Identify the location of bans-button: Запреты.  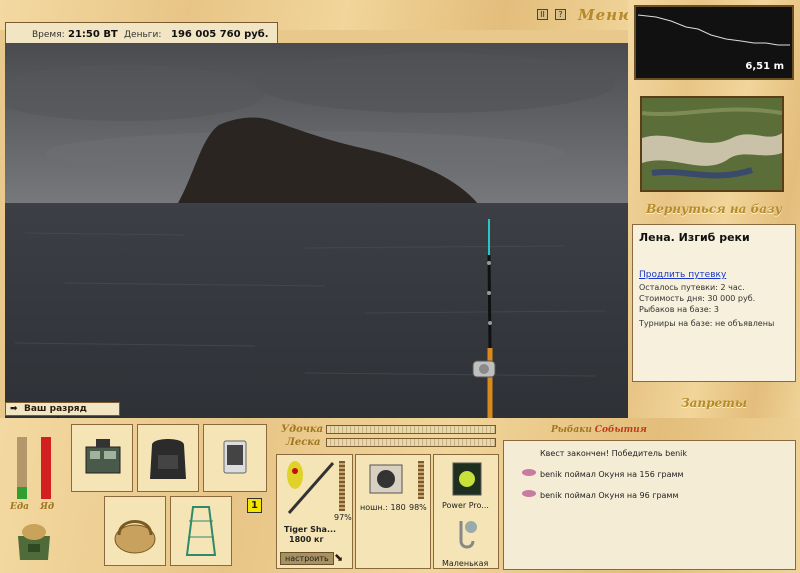
(714, 403).